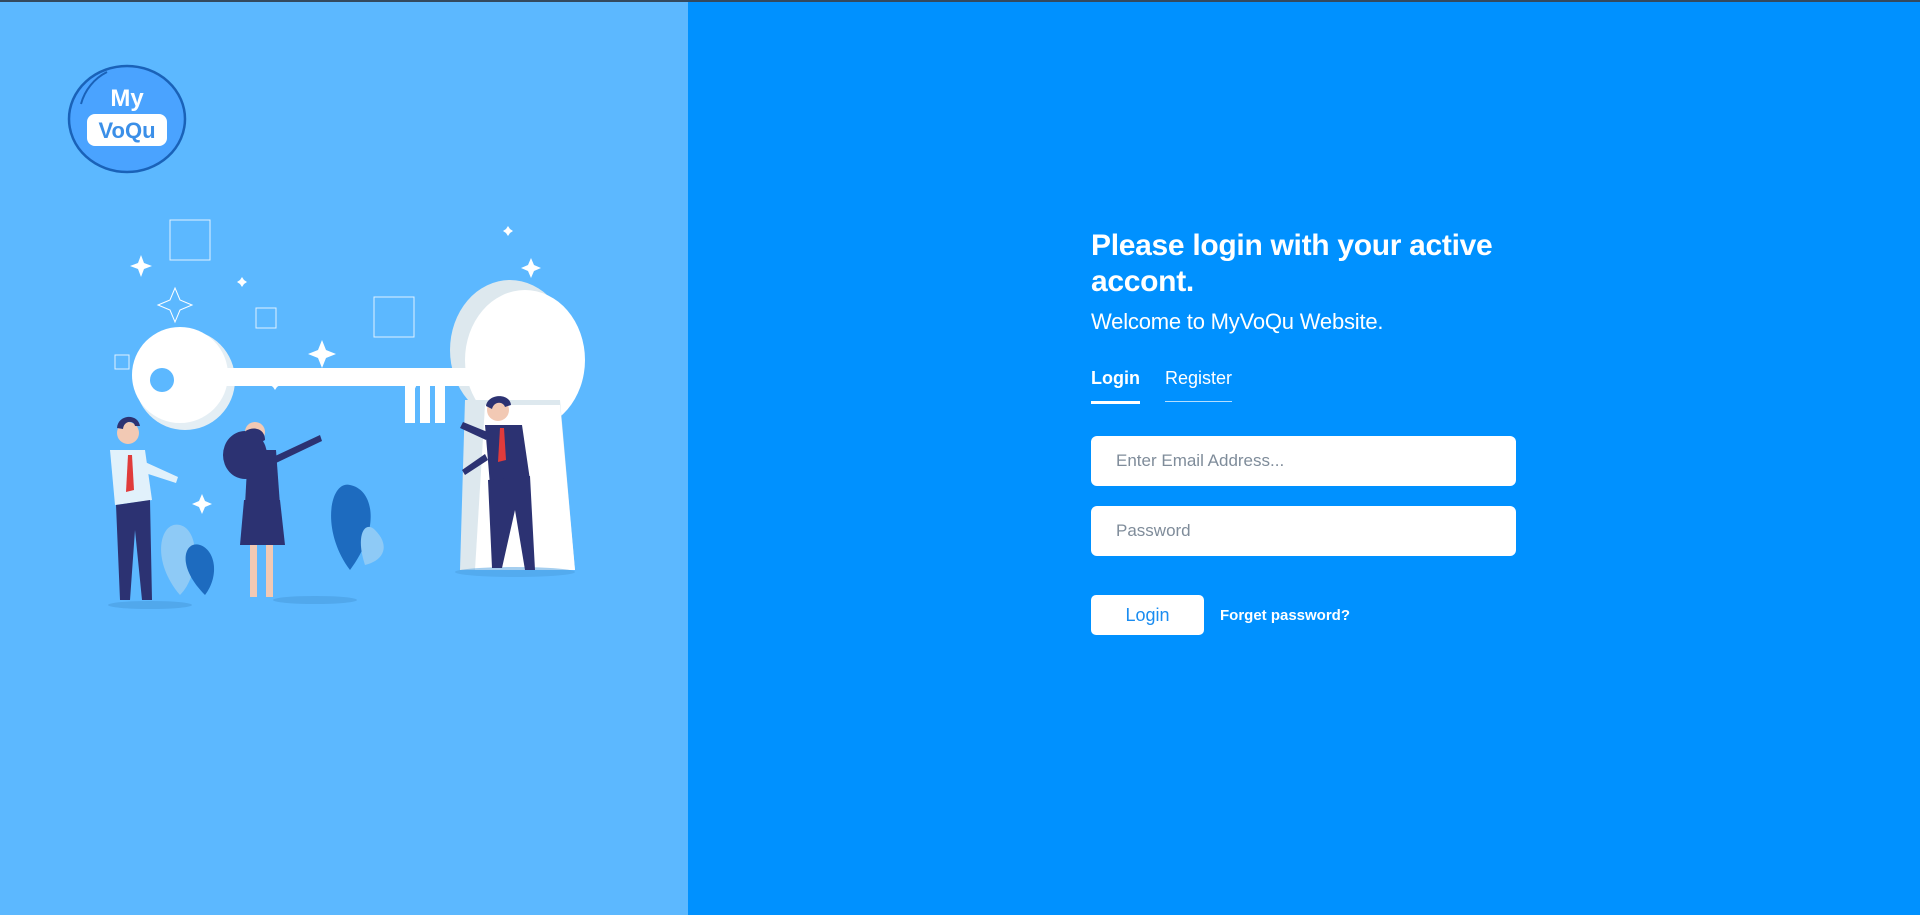 The width and height of the screenshot is (1920, 915). I want to click on myvoqu-logo-icon: My VoQu, so click(127, 119).